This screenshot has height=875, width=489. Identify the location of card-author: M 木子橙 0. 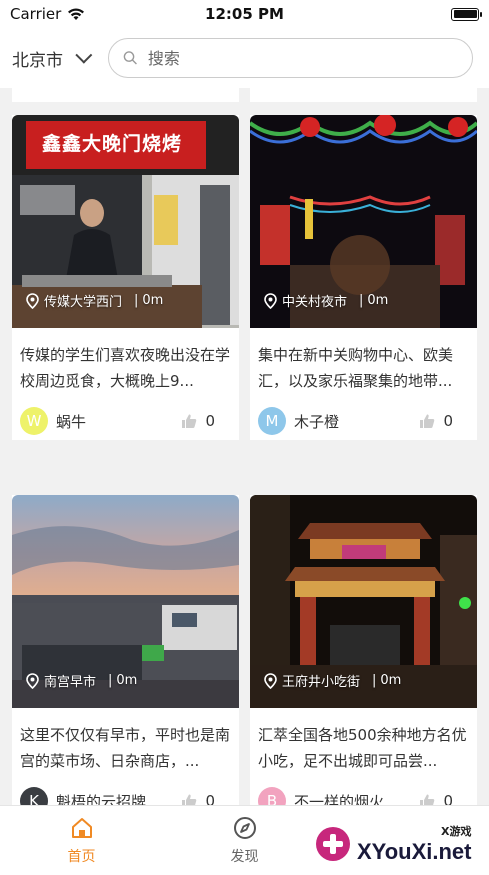
(363, 417).